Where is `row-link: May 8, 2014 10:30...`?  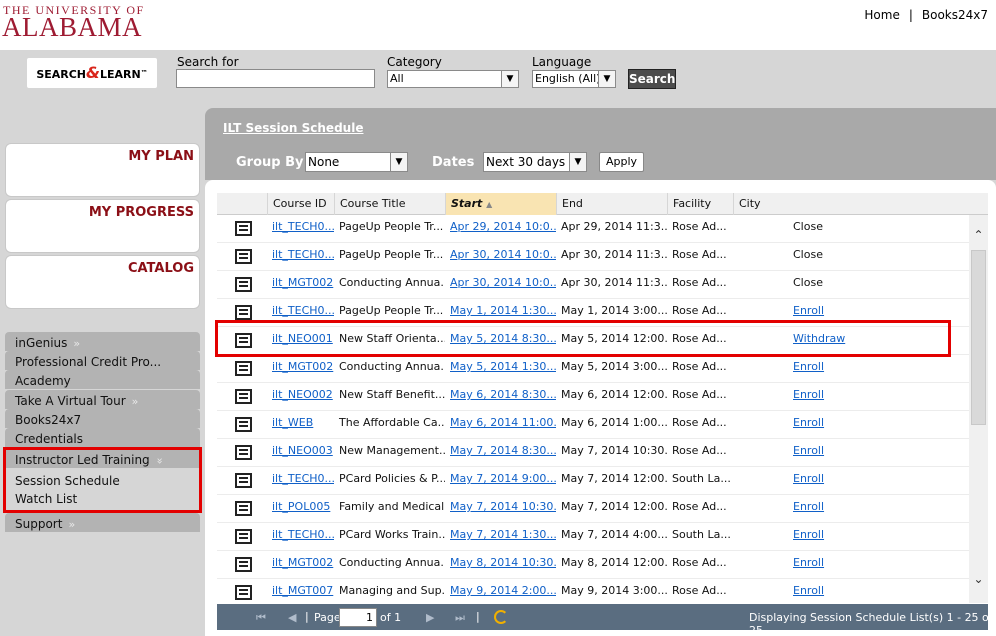 row-link: May 8, 2014 10:30... is located at coordinates (503, 562).